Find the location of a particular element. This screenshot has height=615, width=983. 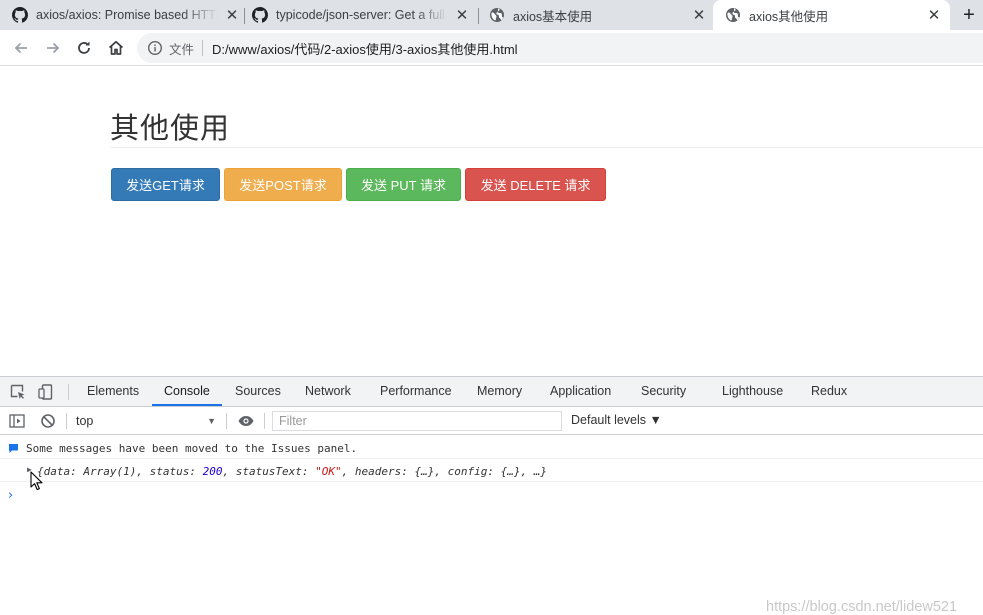

reload-icon is located at coordinates (84, 47).